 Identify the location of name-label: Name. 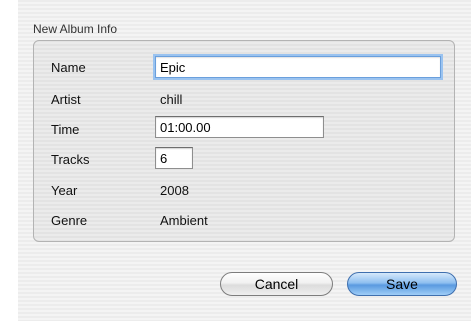
(68, 67).